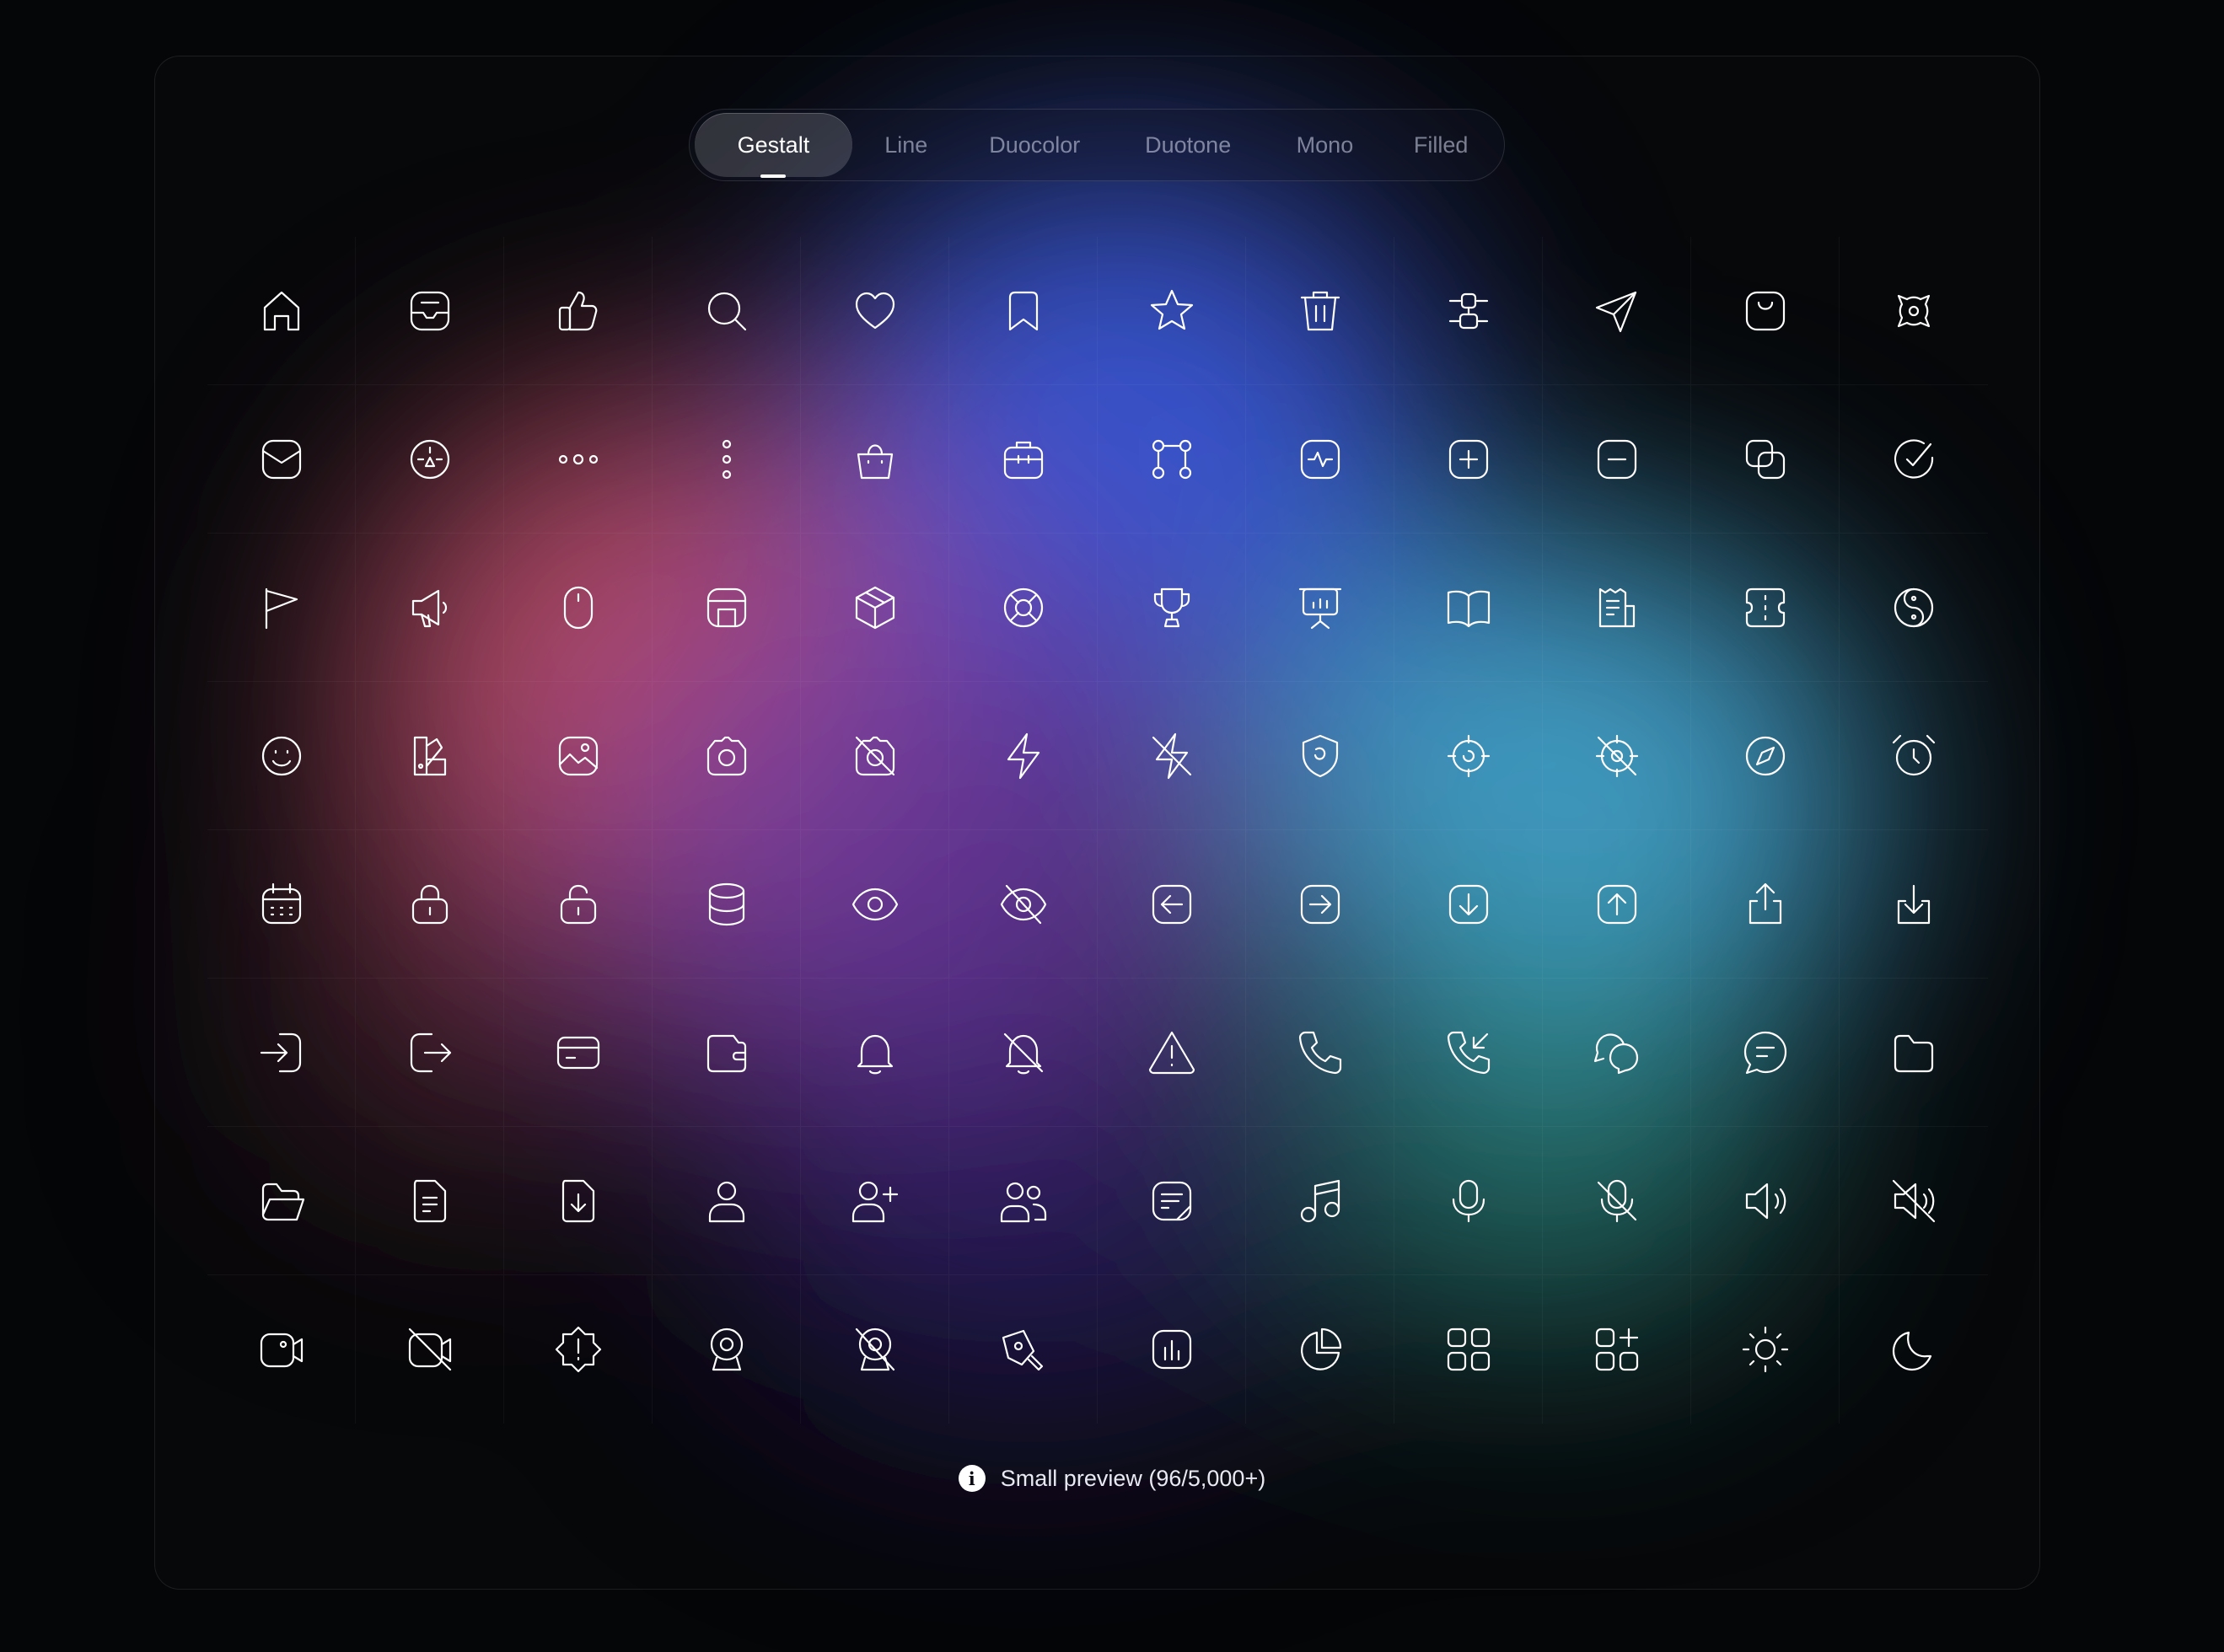  Describe the element at coordinates (1325, 145) in the screenshot. I see `tab-mono: Mono` at that location.